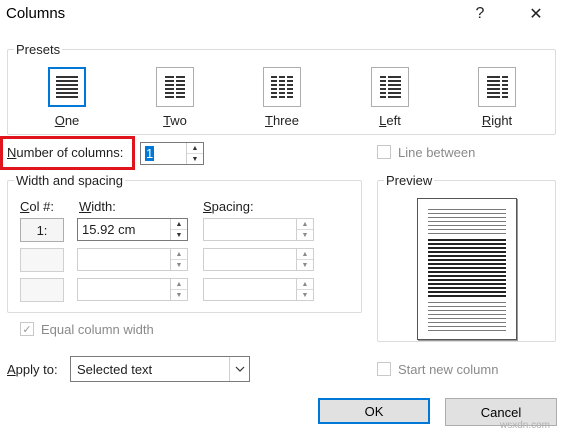  What do you see at coordinates (384, 369) in the screenshot?
I see `start-new-column-checkbox` at bounding box center [384, 369].